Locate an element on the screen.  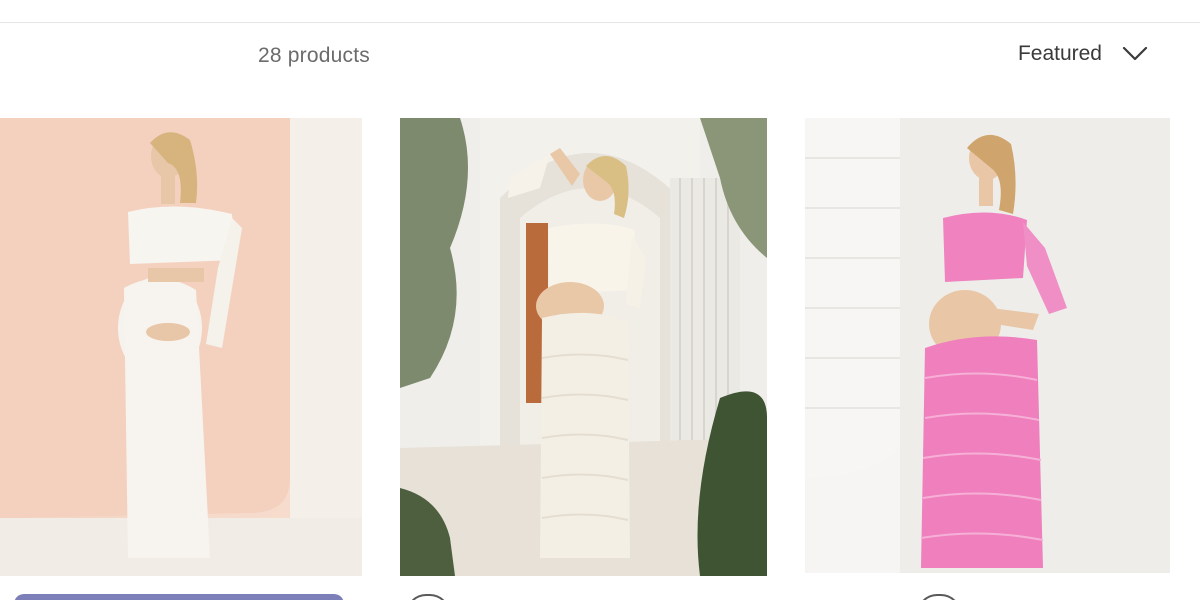
product-count: 28 products is located at coordinates (314, 55).